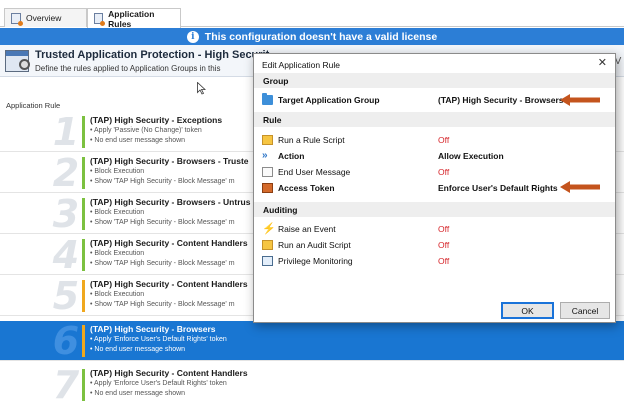  What do you see at coordinates (66, 382) in the screenshot?
I see `rule-number: 7` at bounding box center [66, 382].